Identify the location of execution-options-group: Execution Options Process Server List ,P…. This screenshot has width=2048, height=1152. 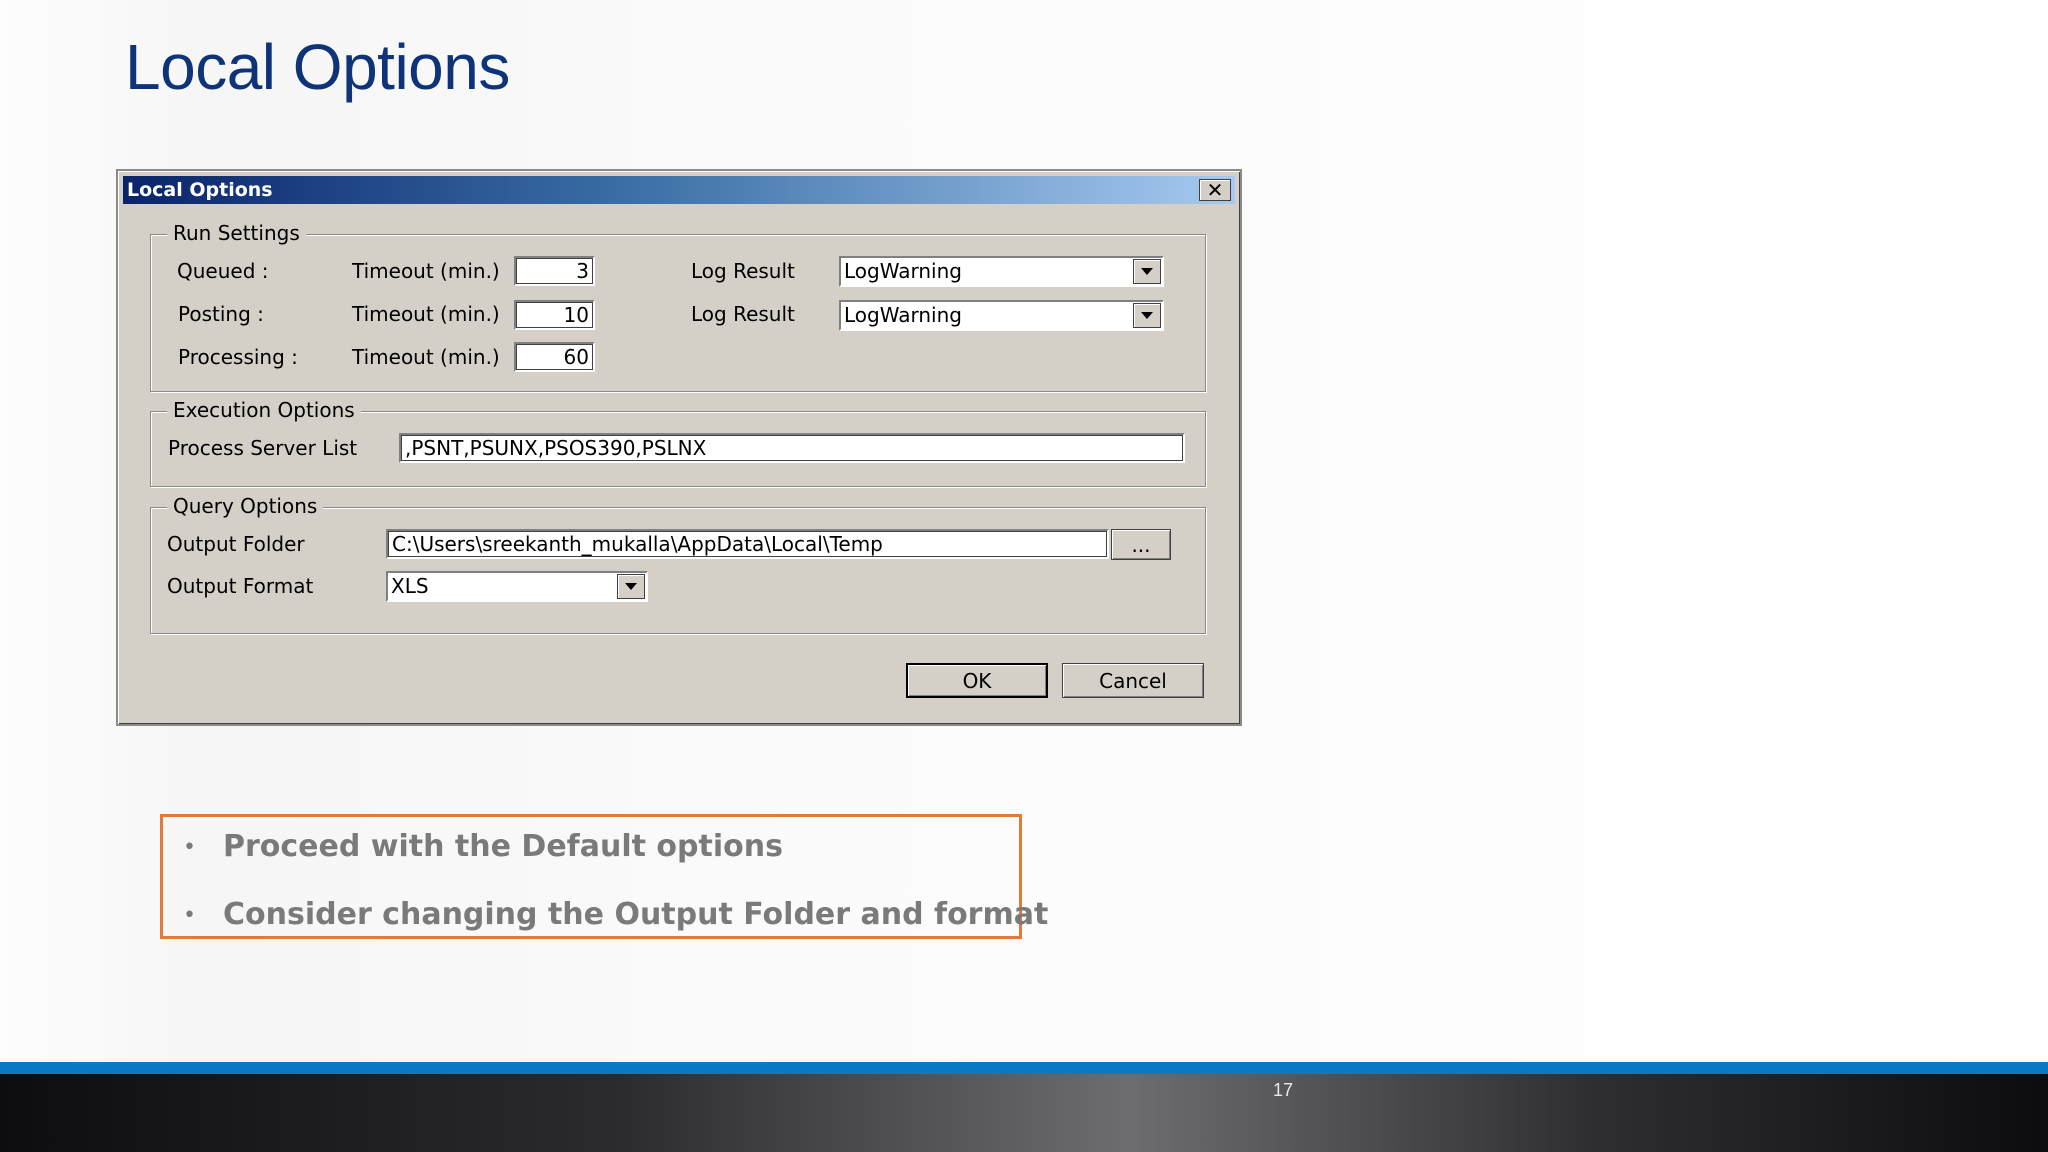
(678, 442).